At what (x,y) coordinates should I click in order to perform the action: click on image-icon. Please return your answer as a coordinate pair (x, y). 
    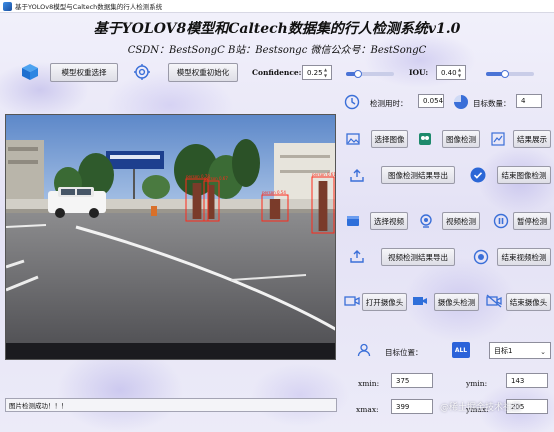
    Looking at the image, I should click on (353, 139).